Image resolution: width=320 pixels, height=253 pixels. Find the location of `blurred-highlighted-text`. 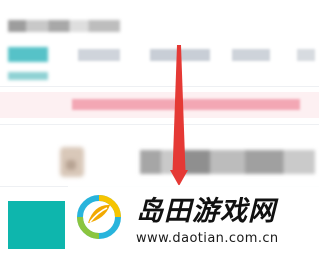

blurred-highlighted-text is located at coordinates (186, 104).